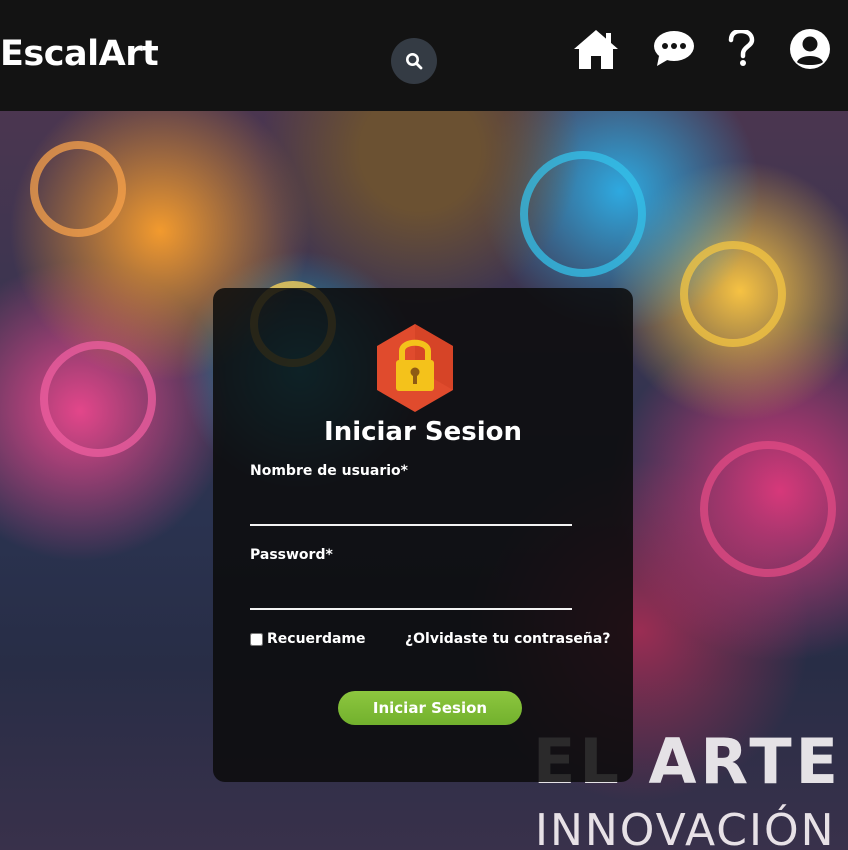 The image size is (848, 850). What do you see at coordinates (691, 827) in the screenshot?
I see `hero-subheadline: INNOVACIÓN T` at bounding box center [691, 827].